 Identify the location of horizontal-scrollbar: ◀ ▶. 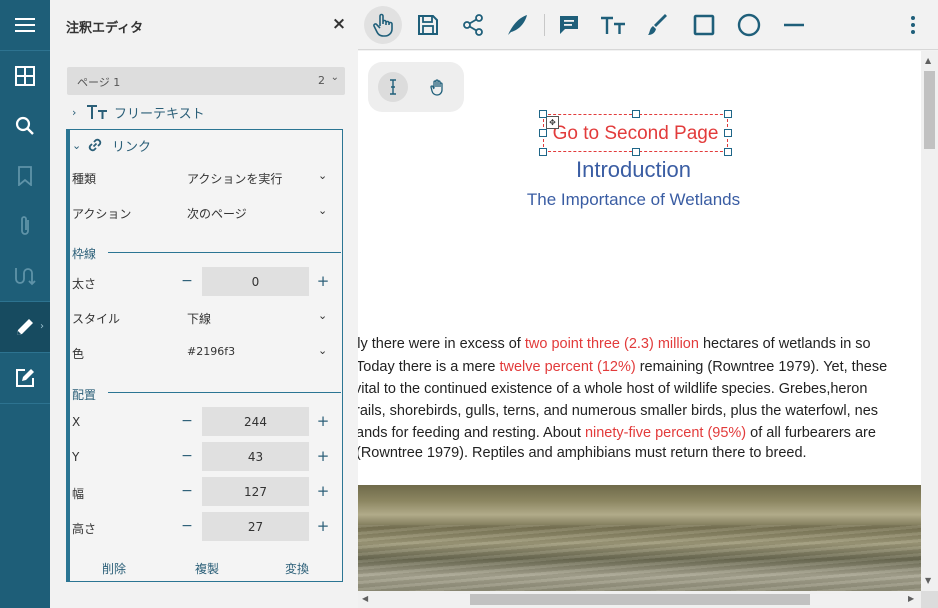
(639, 599).